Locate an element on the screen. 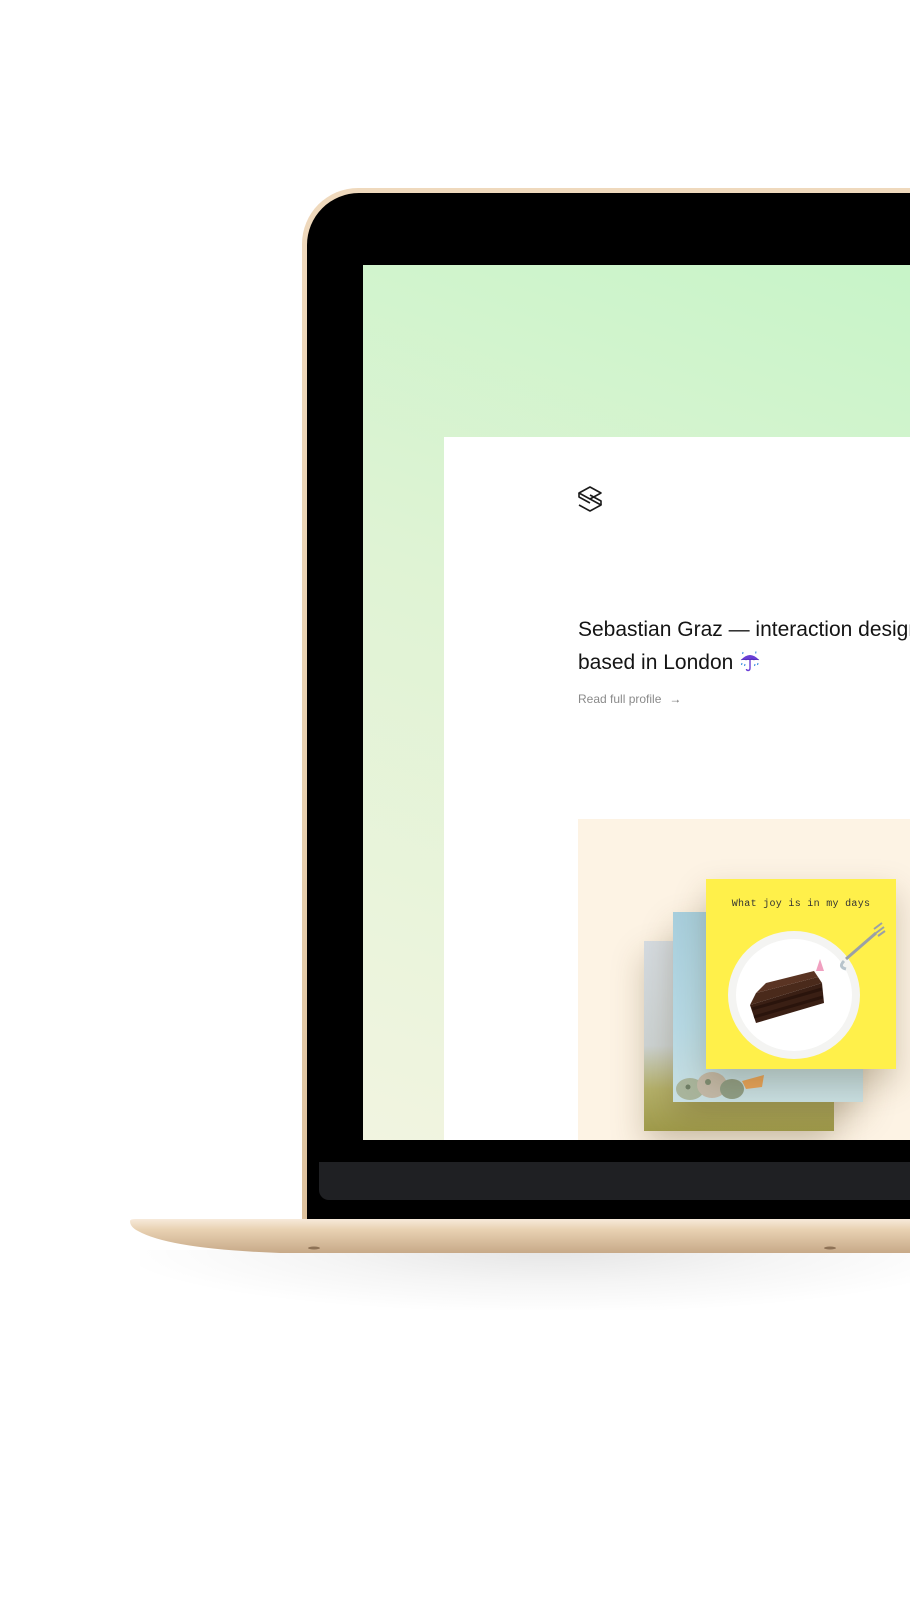 The height and width of the screenshot is (1613, 910). intro-line-2: based in London is located at coordinates (744, 662).